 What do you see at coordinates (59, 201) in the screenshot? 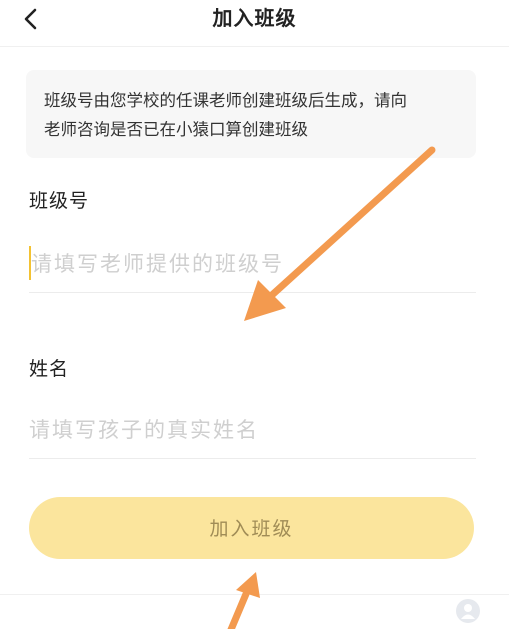
I see `class-number-label: 班级号` at bounding box center [59, 201].